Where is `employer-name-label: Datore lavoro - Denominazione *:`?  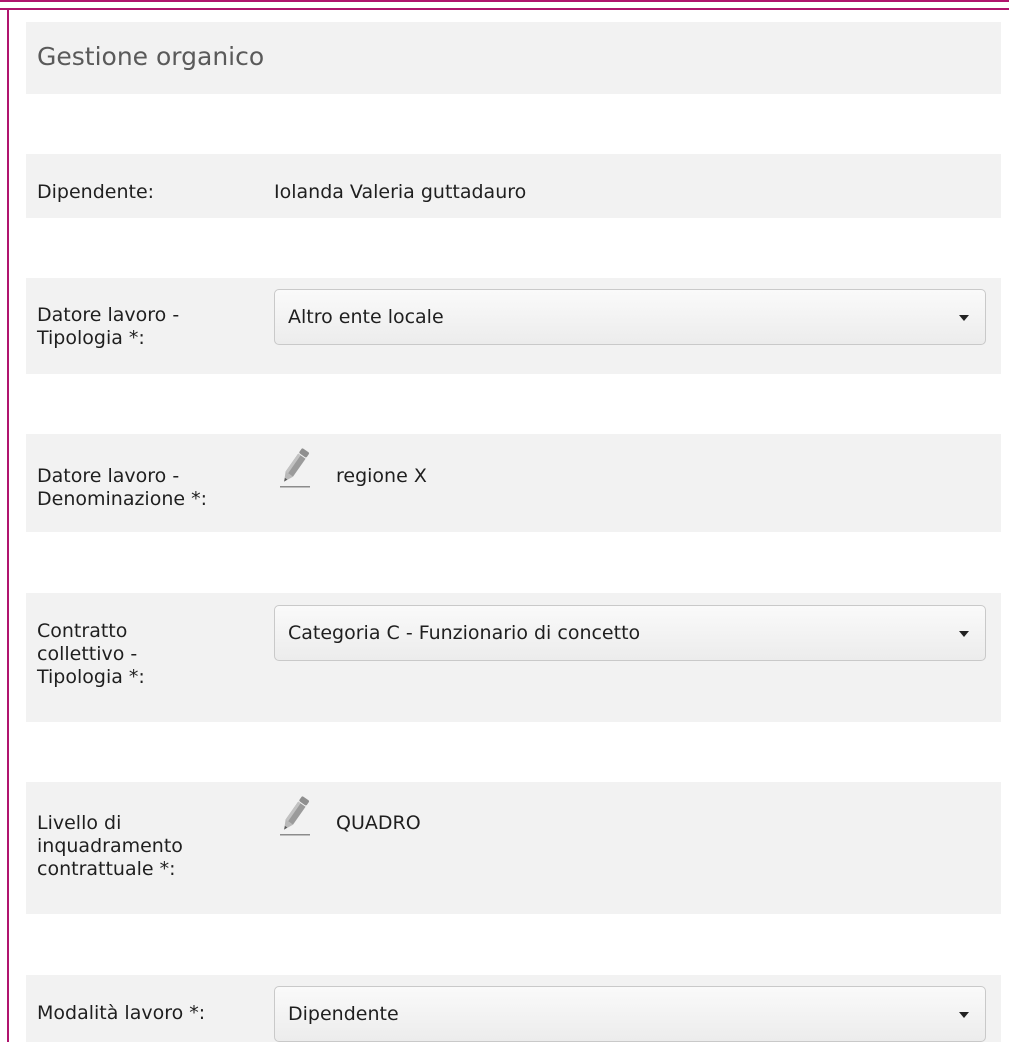
employer-name-label: Datore lavoro - Denominazione *: is located at coordinates (122, 487).